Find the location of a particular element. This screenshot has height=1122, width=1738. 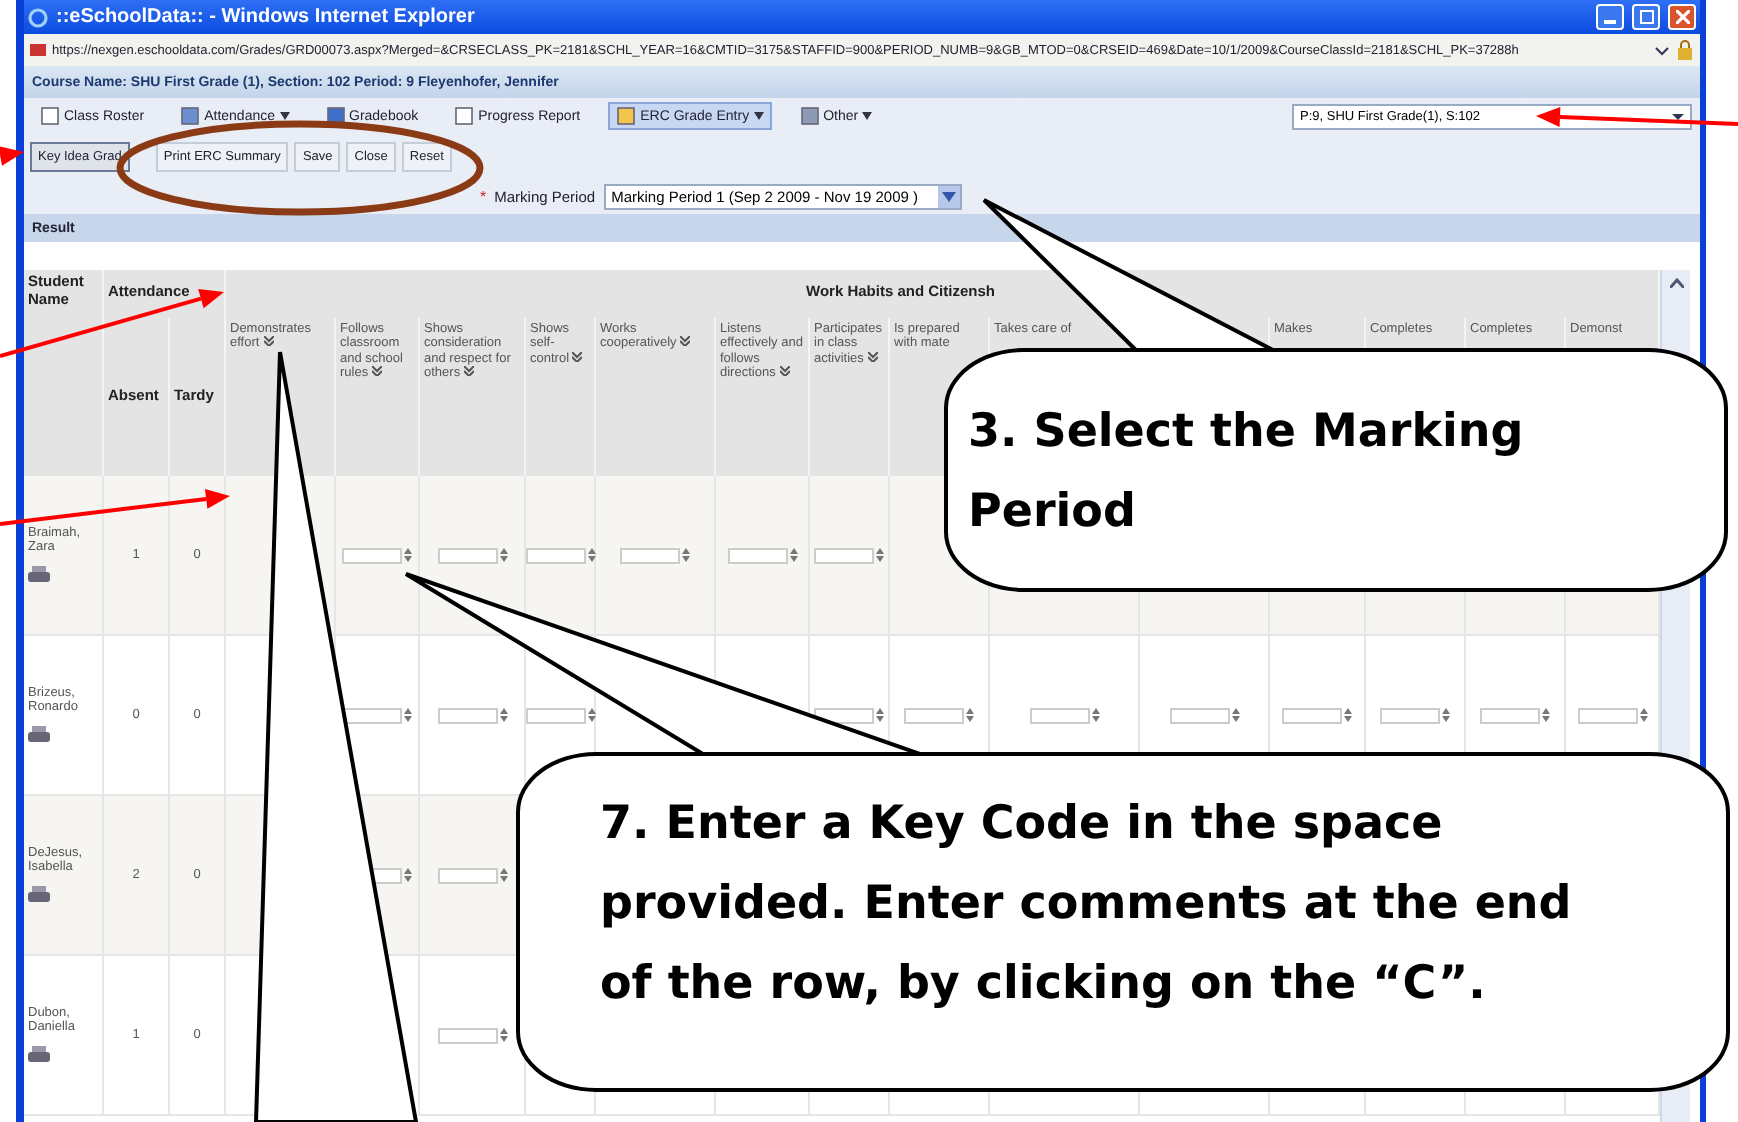

book-icon is located at coordinates (335, 116).